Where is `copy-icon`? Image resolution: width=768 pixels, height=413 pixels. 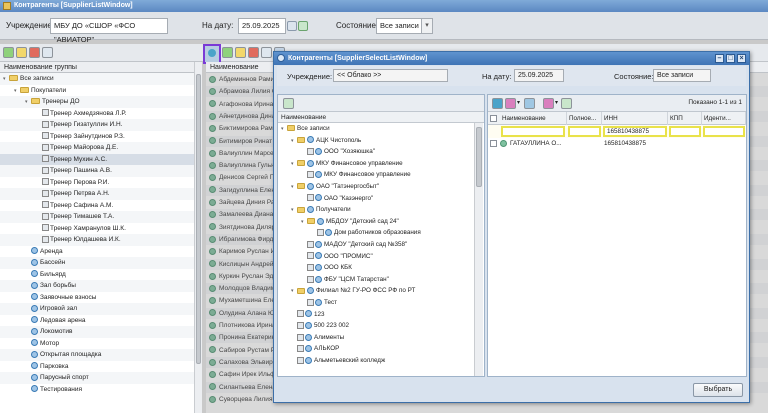 copy-icon is located at coordinates (266, 52).